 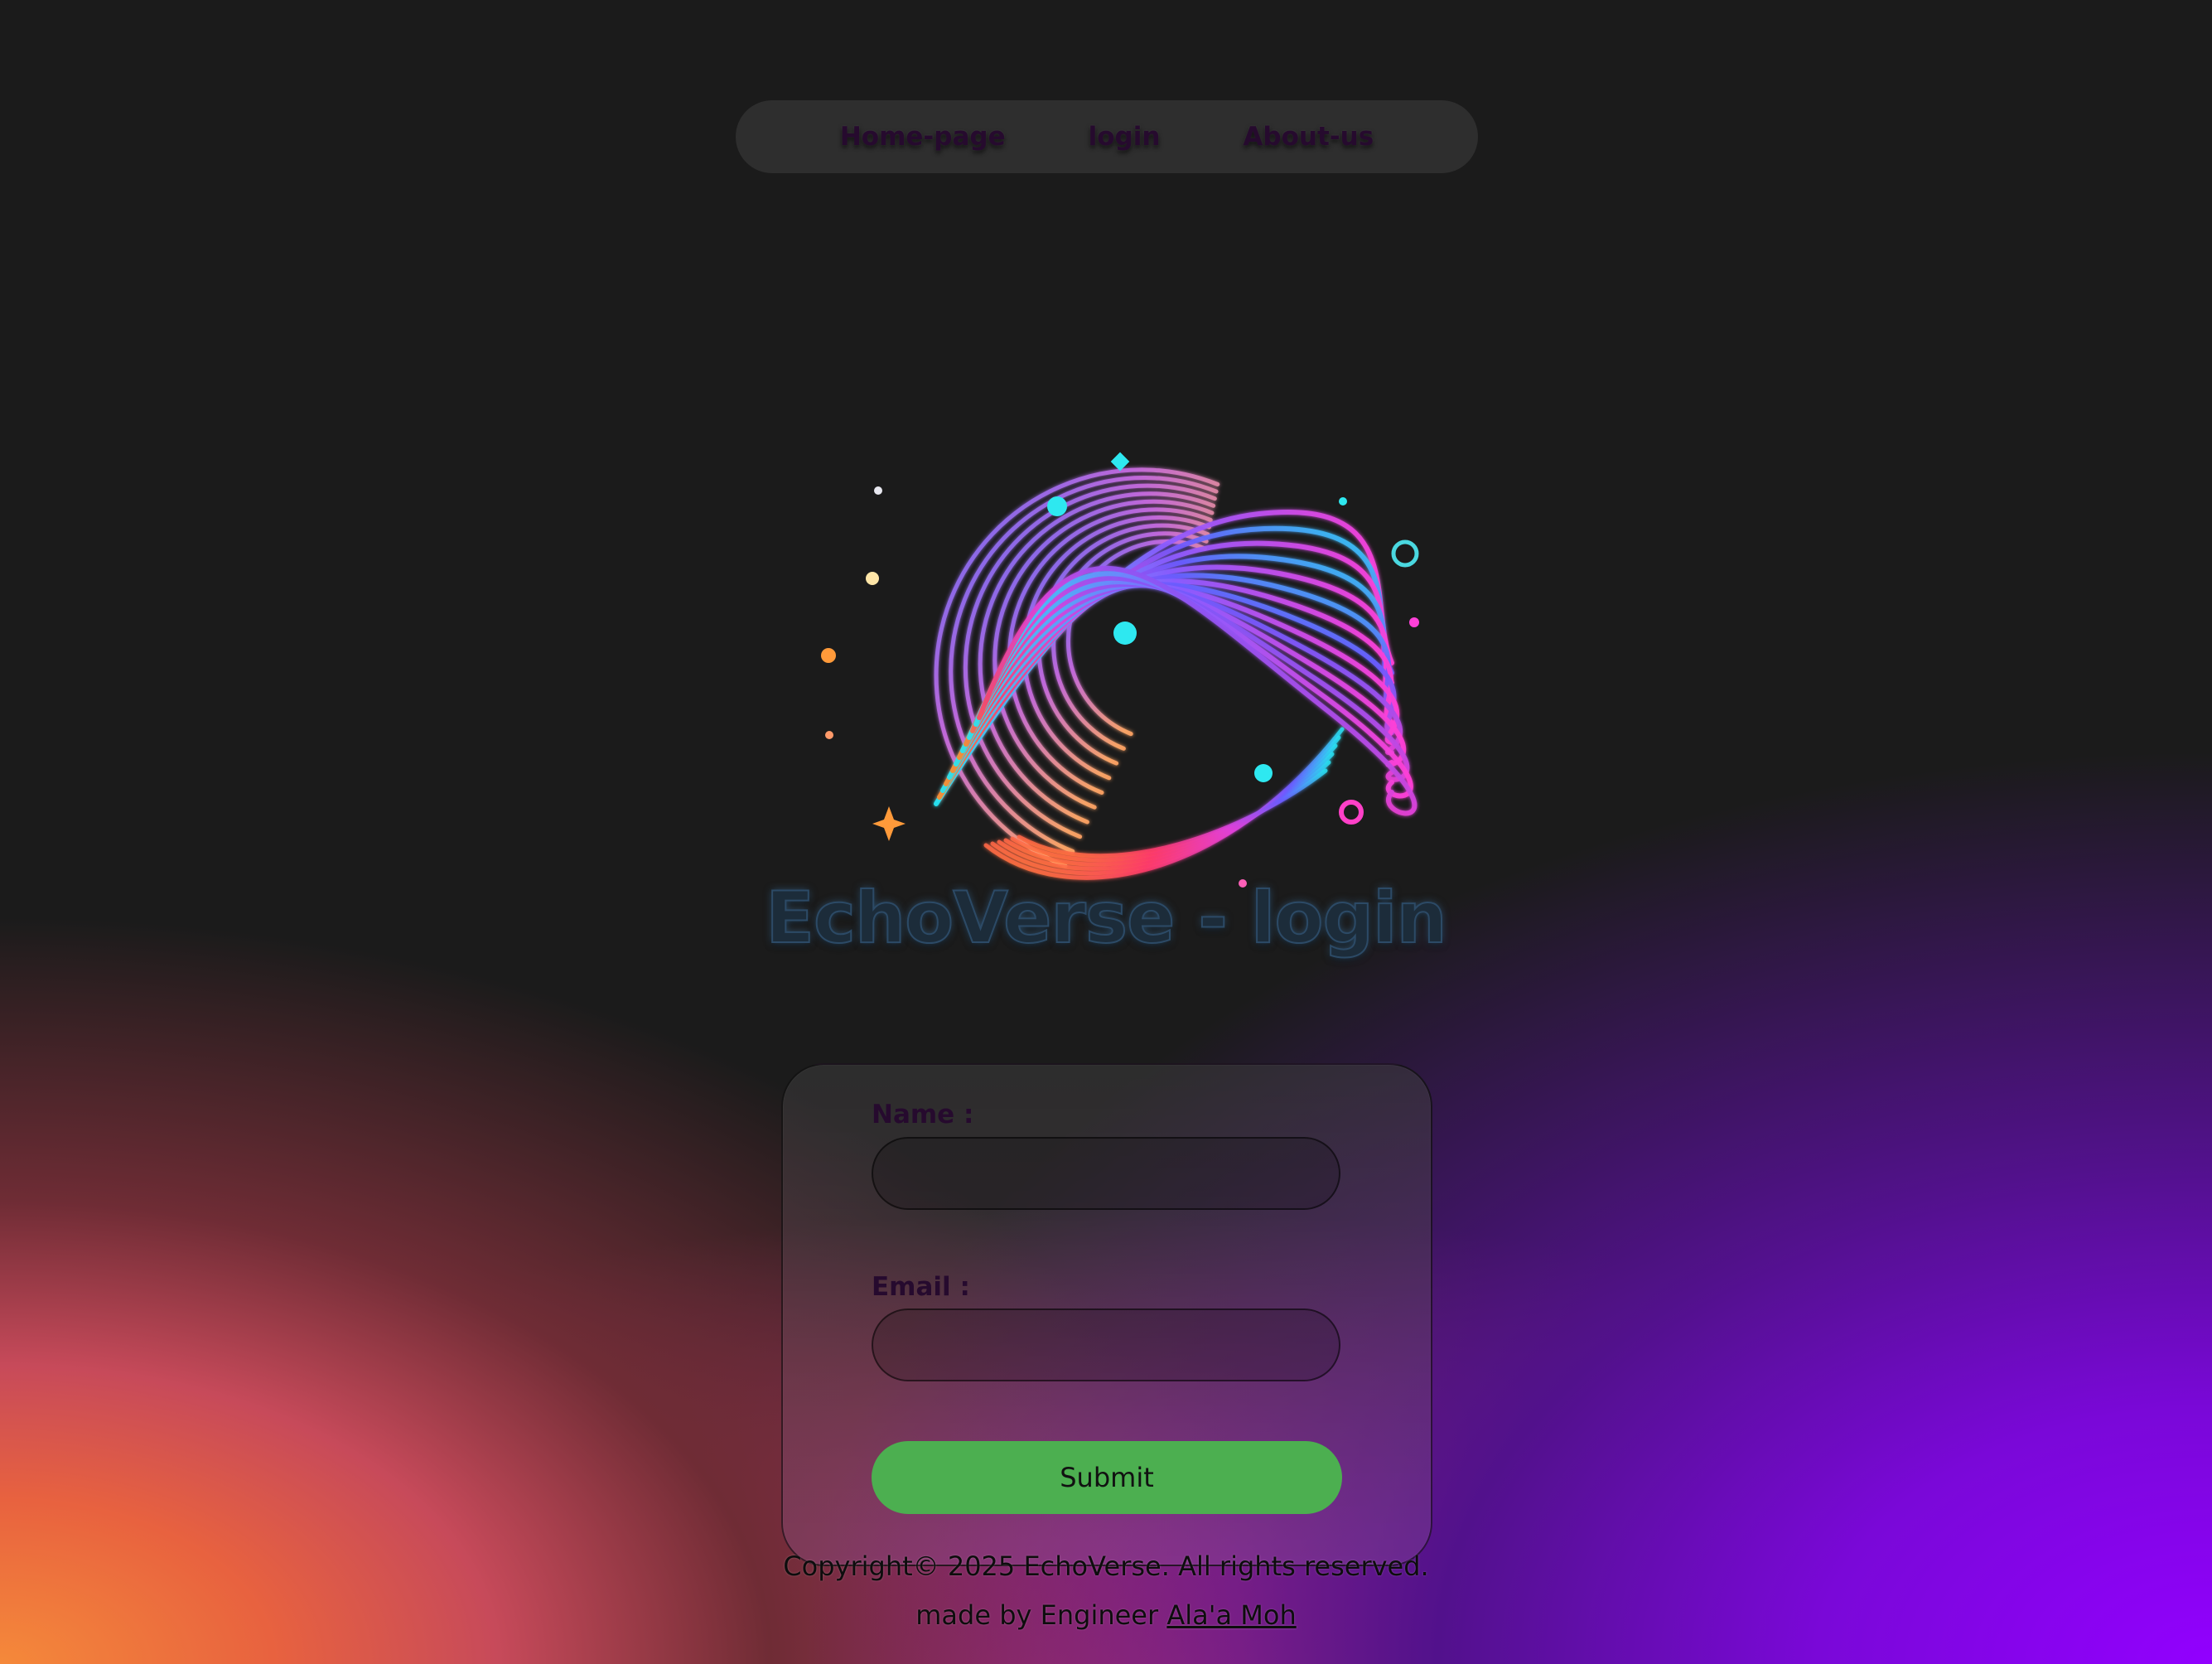 What do you see at coordinates (921, 1287) in the screenshot?
I see `email-label: Email :` at bounding box center [921, 1287].